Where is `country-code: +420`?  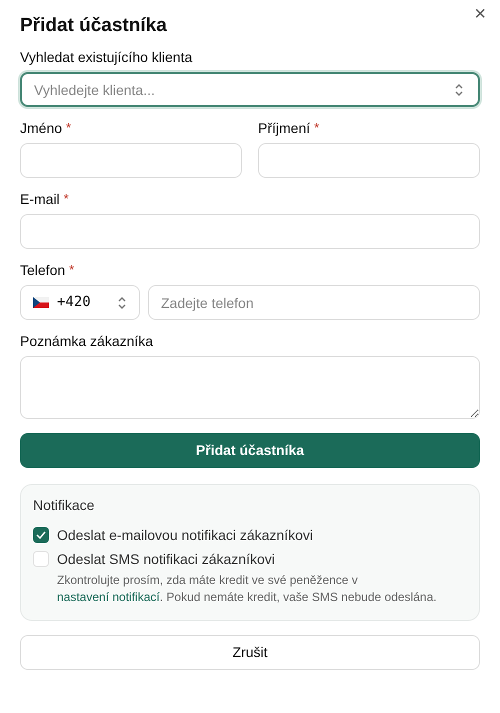 country-code: +420 is located at coordinates (74, 302).